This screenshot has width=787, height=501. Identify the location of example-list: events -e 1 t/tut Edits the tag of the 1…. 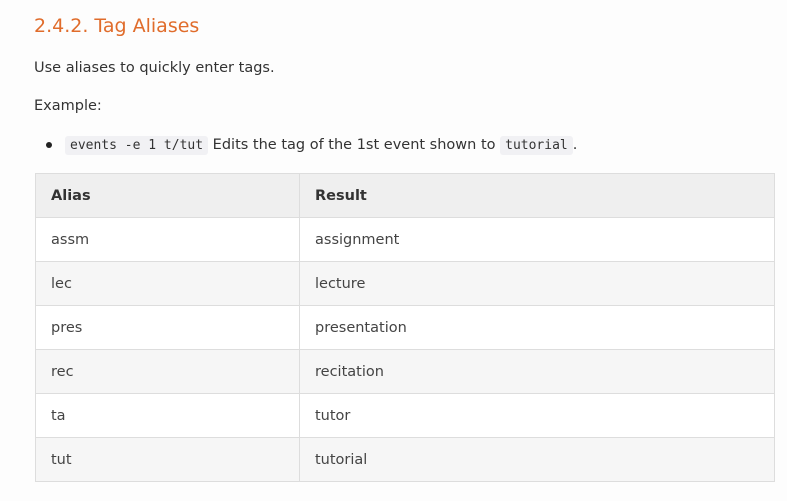
(305, 145).